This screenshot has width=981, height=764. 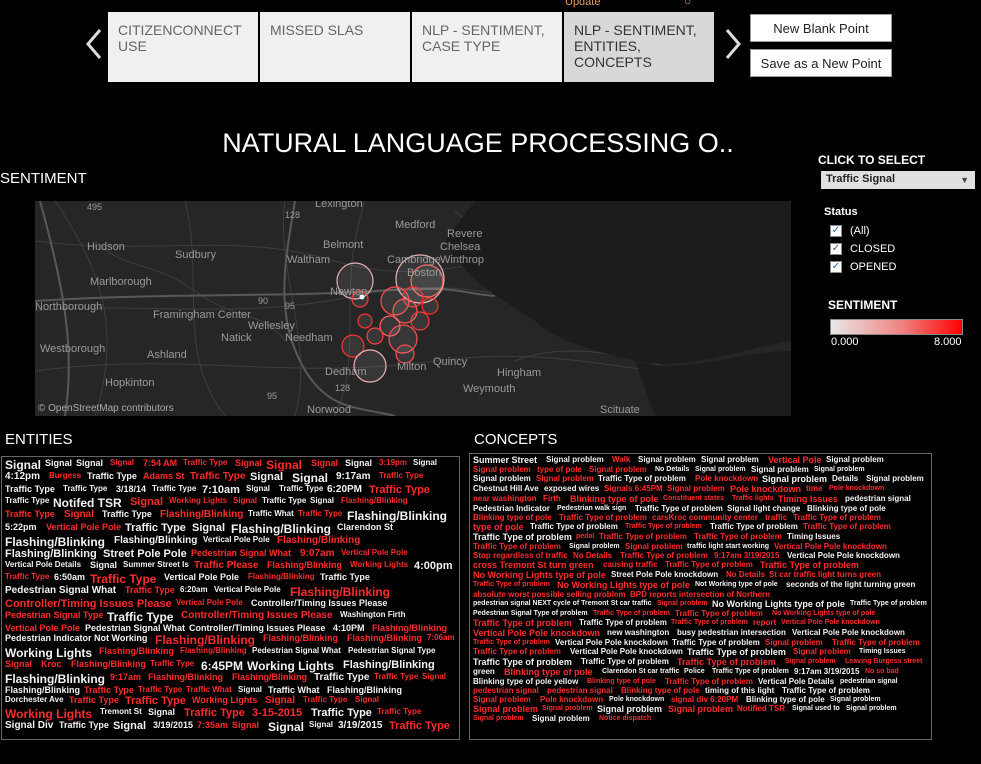 What do you see at coordinates (335, 47) in the screenshot?
I see `tab-missed-slas: MISSED SLAs` at bounding box center [335, 47].